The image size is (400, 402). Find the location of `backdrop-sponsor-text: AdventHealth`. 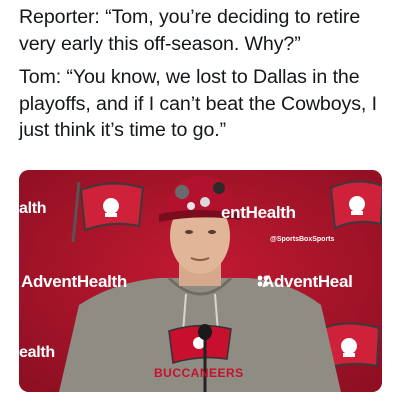

backdrop-sponsor-text: AdventHealth is located at coordinates (74, 281).